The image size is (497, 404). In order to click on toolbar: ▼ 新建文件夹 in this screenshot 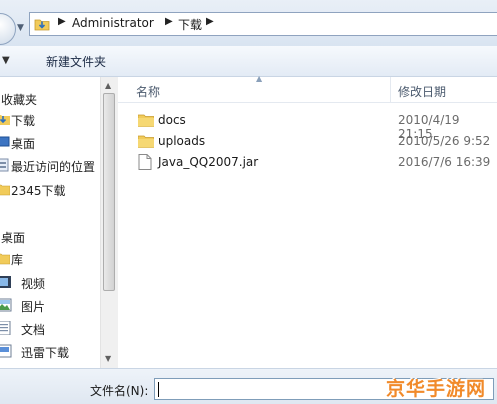, I will do `click(248, 61)`.